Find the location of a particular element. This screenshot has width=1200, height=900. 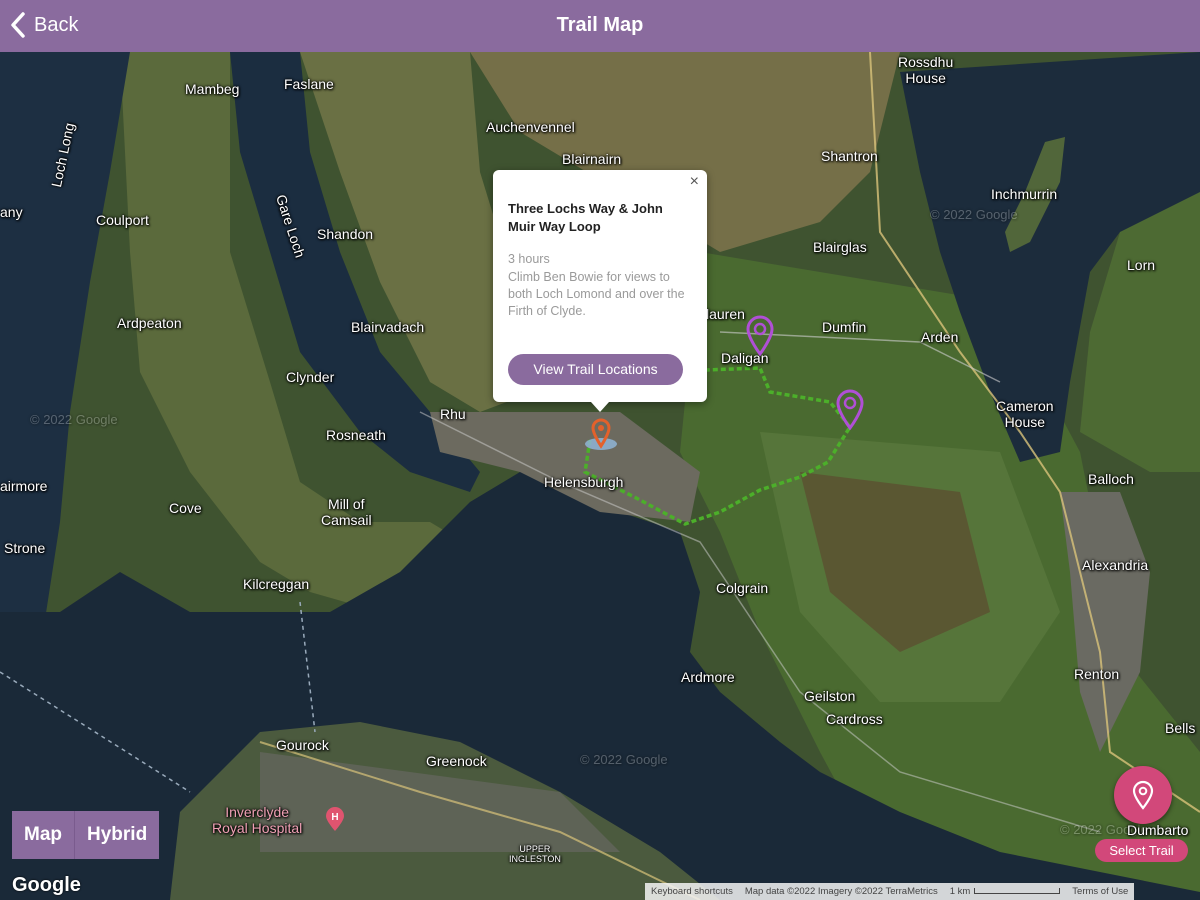

keyboard-shortcuts-link: Keyboard shortcuts is located at coordinates (692, 891).